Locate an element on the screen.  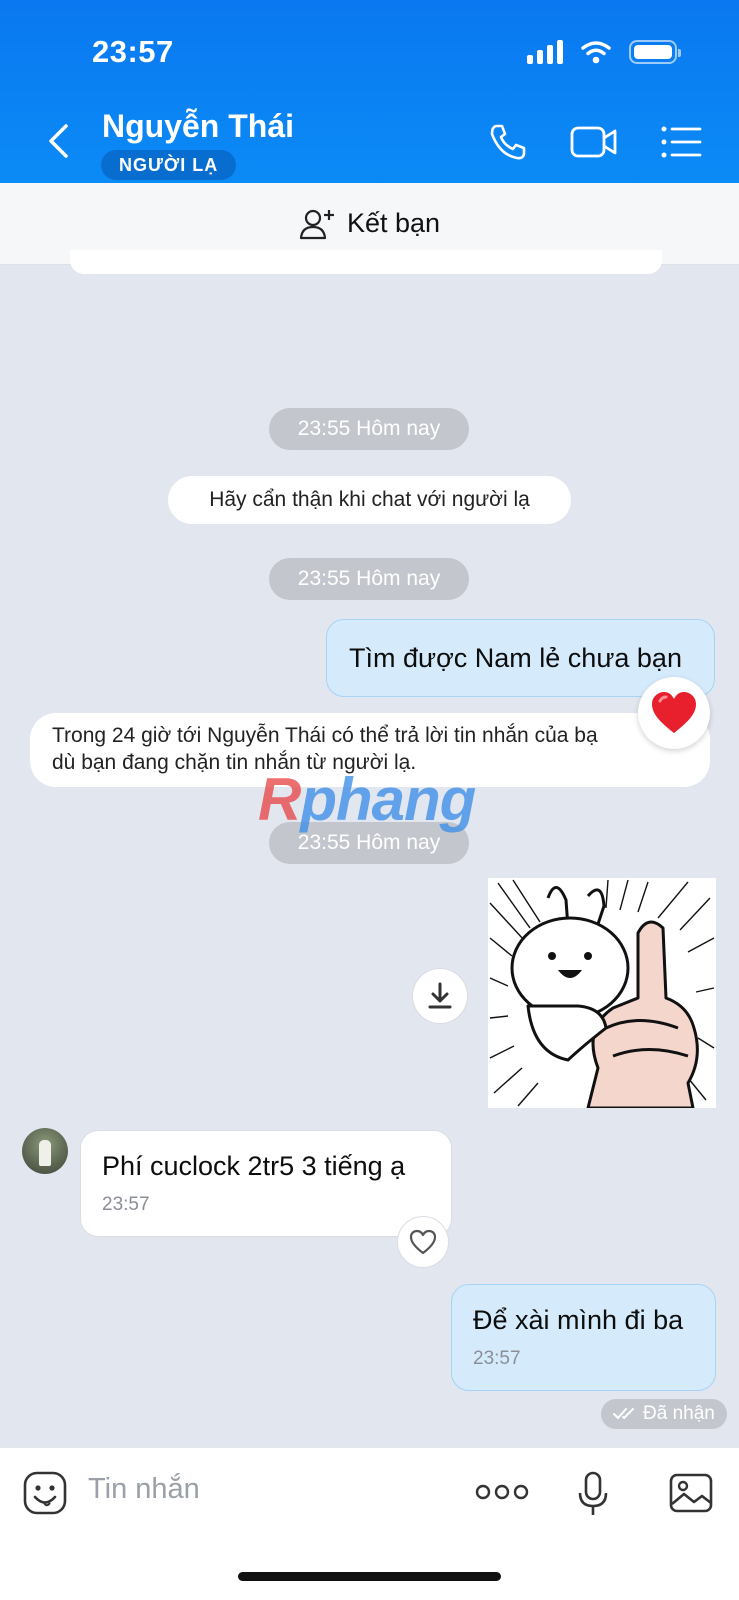
sticker-icon is located at coordinates (45, 1493).